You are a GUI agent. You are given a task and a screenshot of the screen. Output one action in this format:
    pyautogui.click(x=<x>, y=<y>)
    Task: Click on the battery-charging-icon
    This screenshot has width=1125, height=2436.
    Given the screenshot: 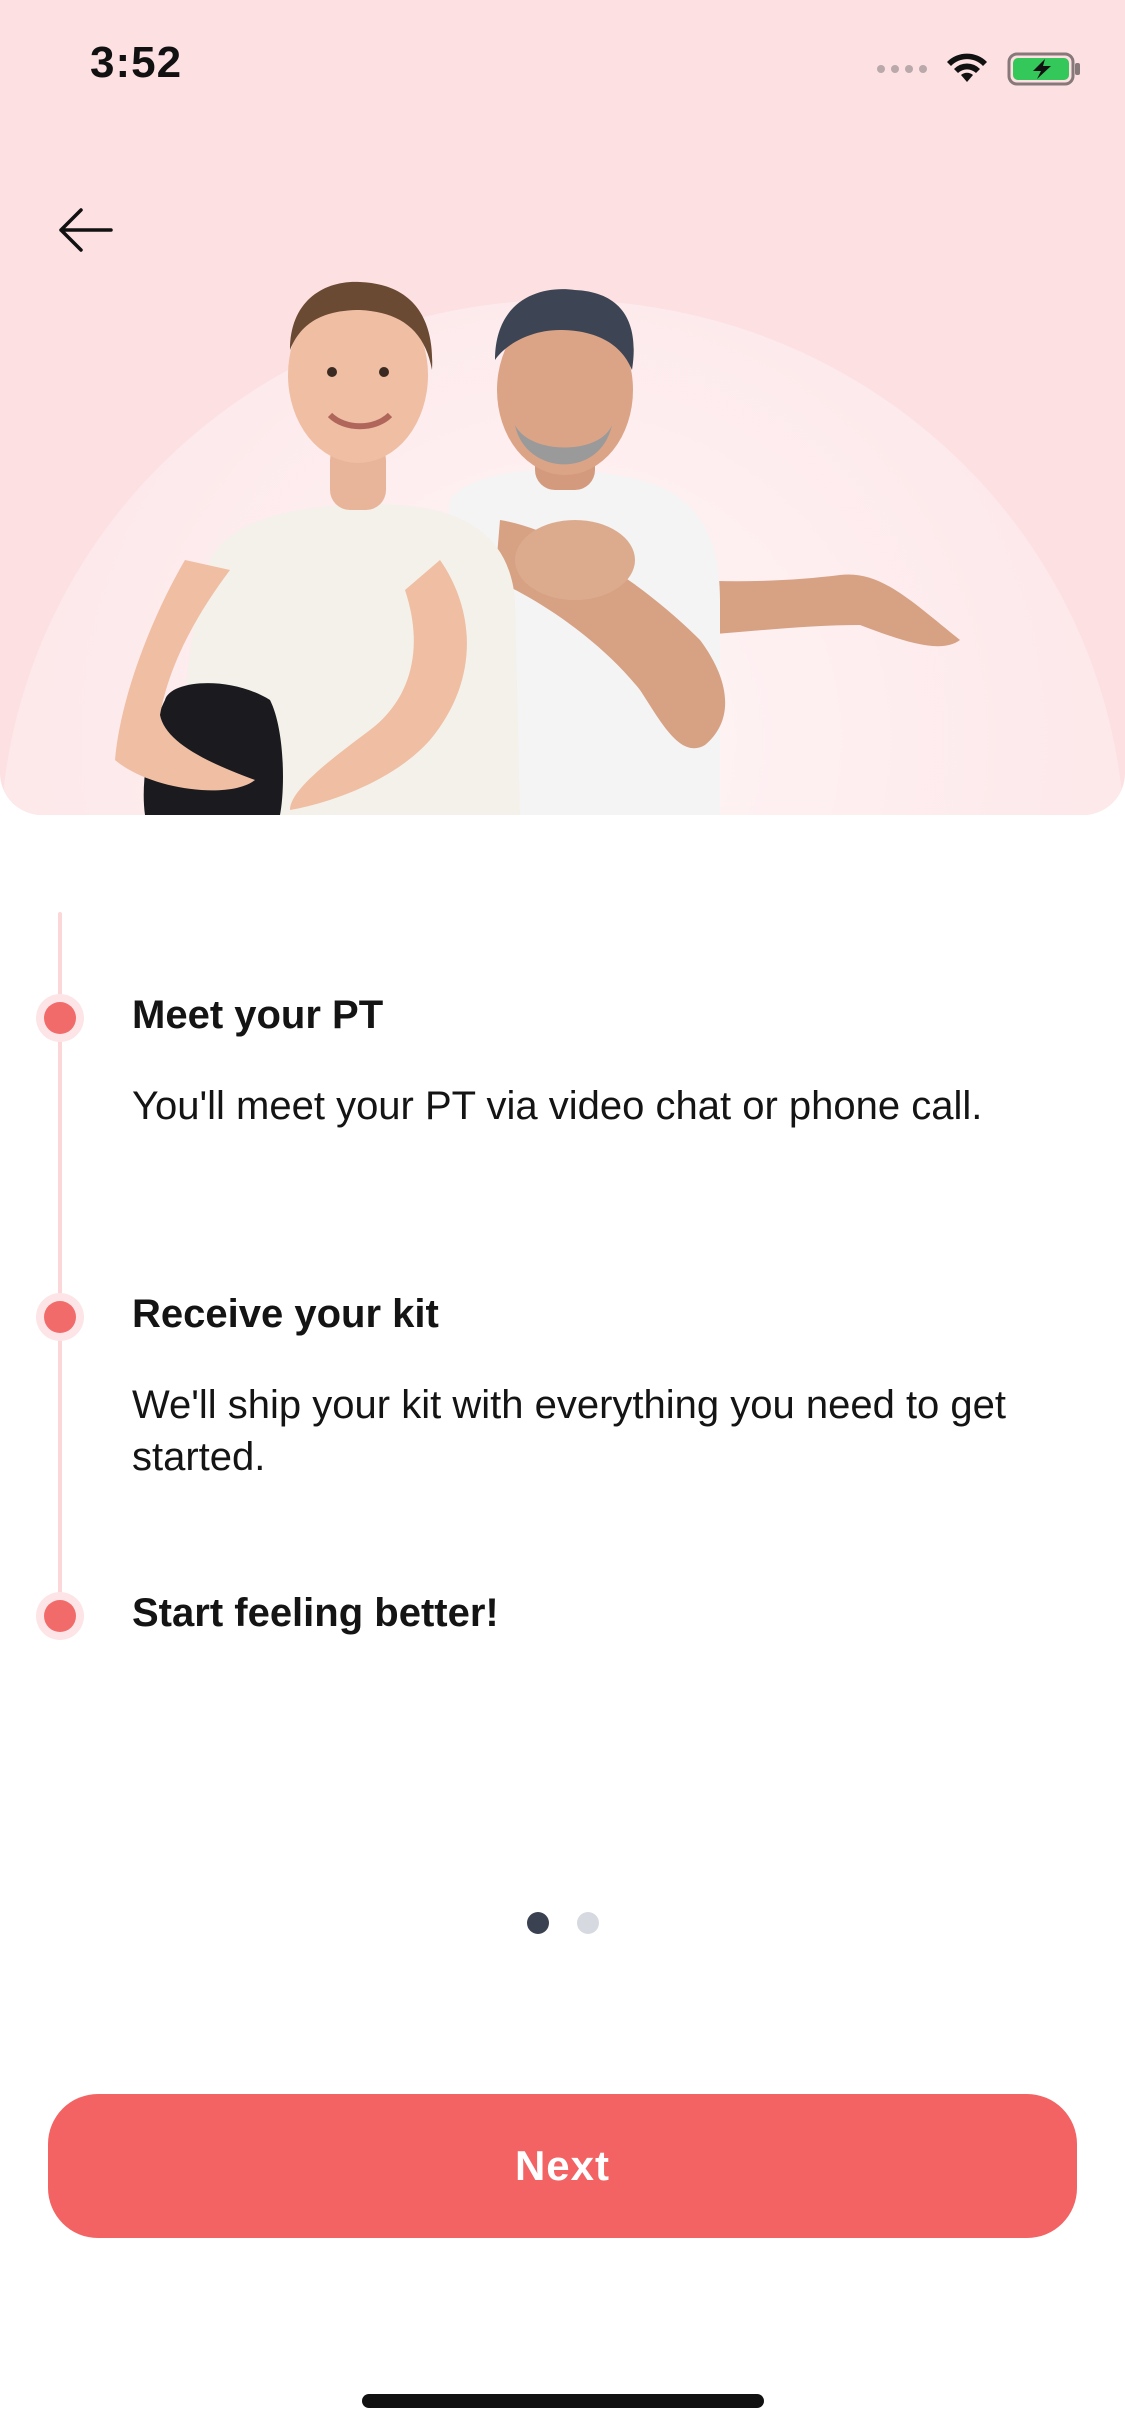 What is the action you would take?
    pyautogui.click(x=1043, y=69)
    